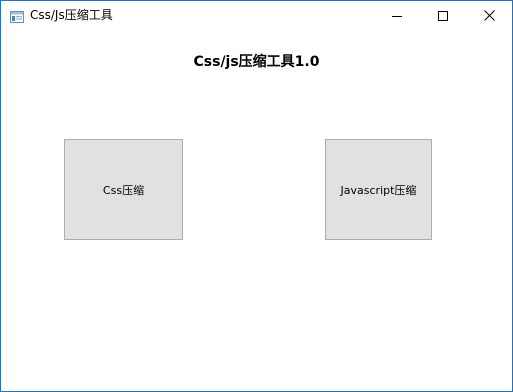 The height and width of the screenshot is (392, 513). Describe the element at coordinates (71, 15) in the screenshot. I see `window-title: Css/Js压缩工具` at that location.